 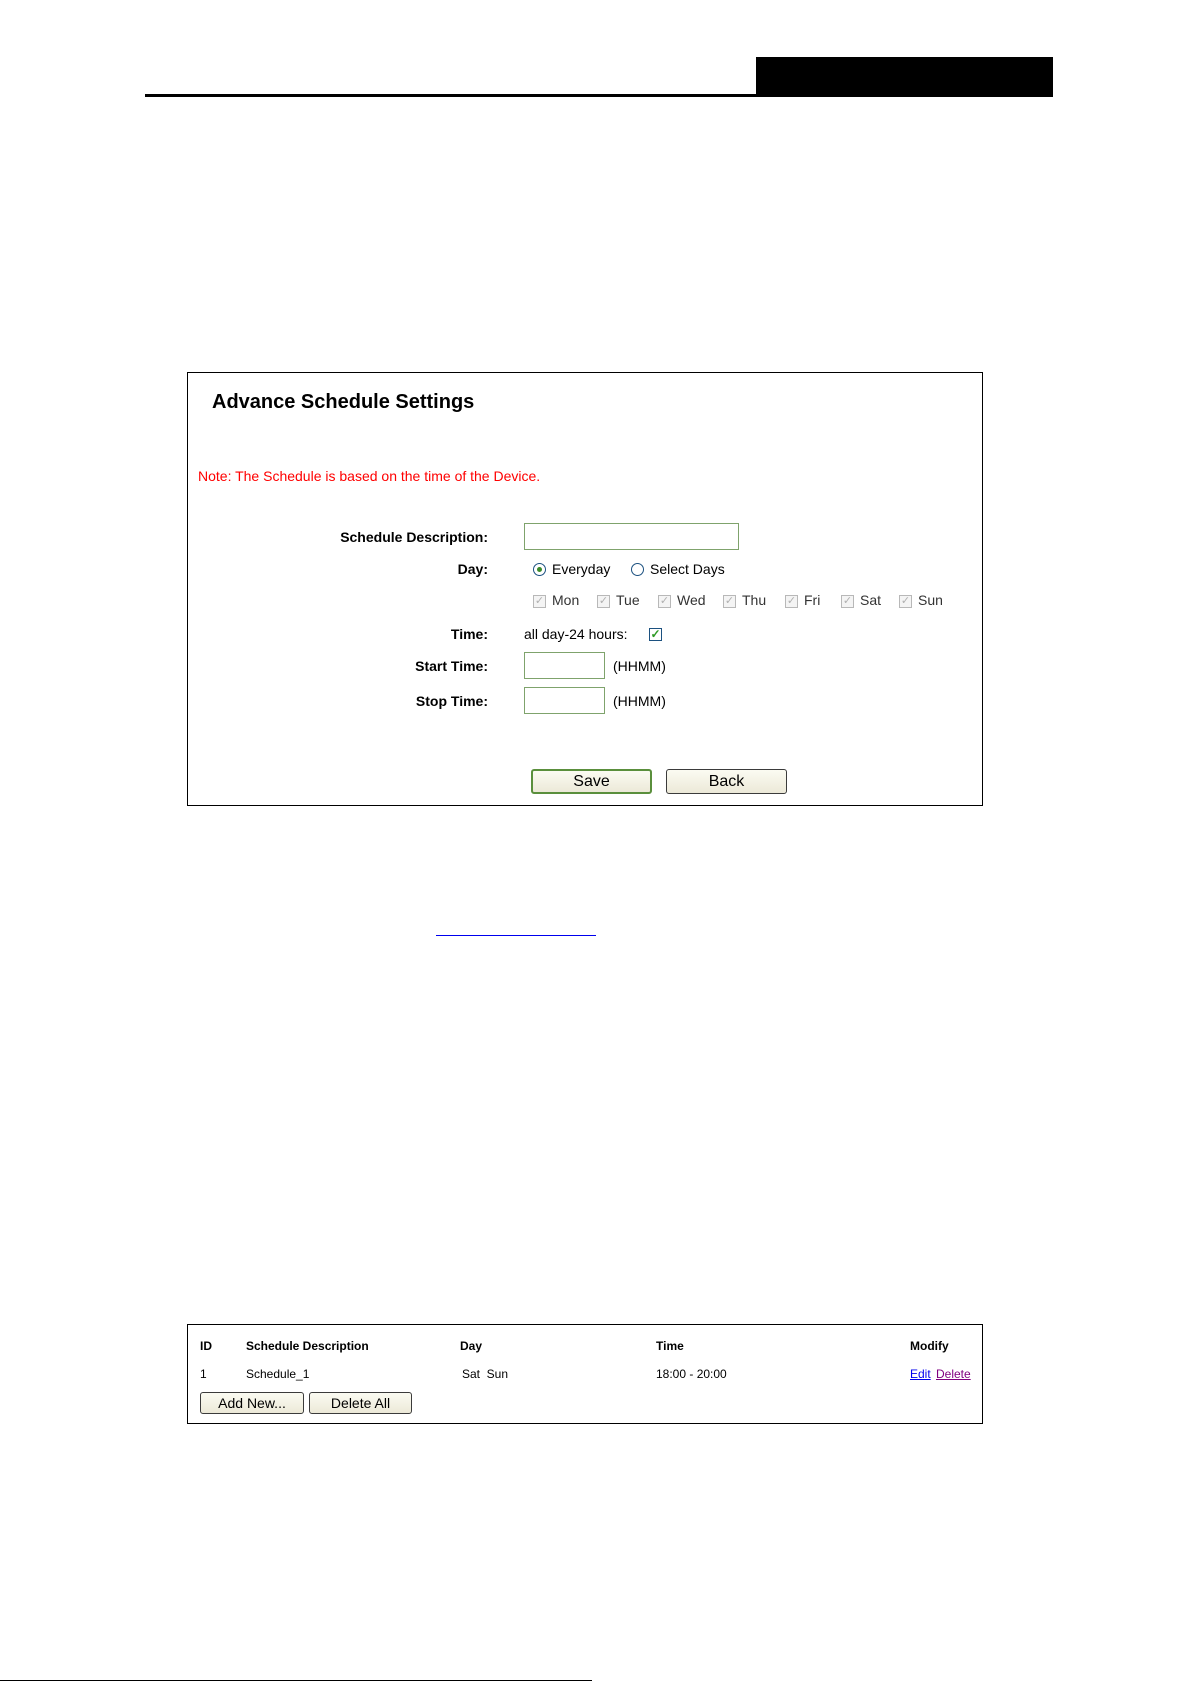 What do you see at coordinates (451, 701) in the screenshot?
I see `stop-time-label: Stop Time:` at bounding box center [451, 701].